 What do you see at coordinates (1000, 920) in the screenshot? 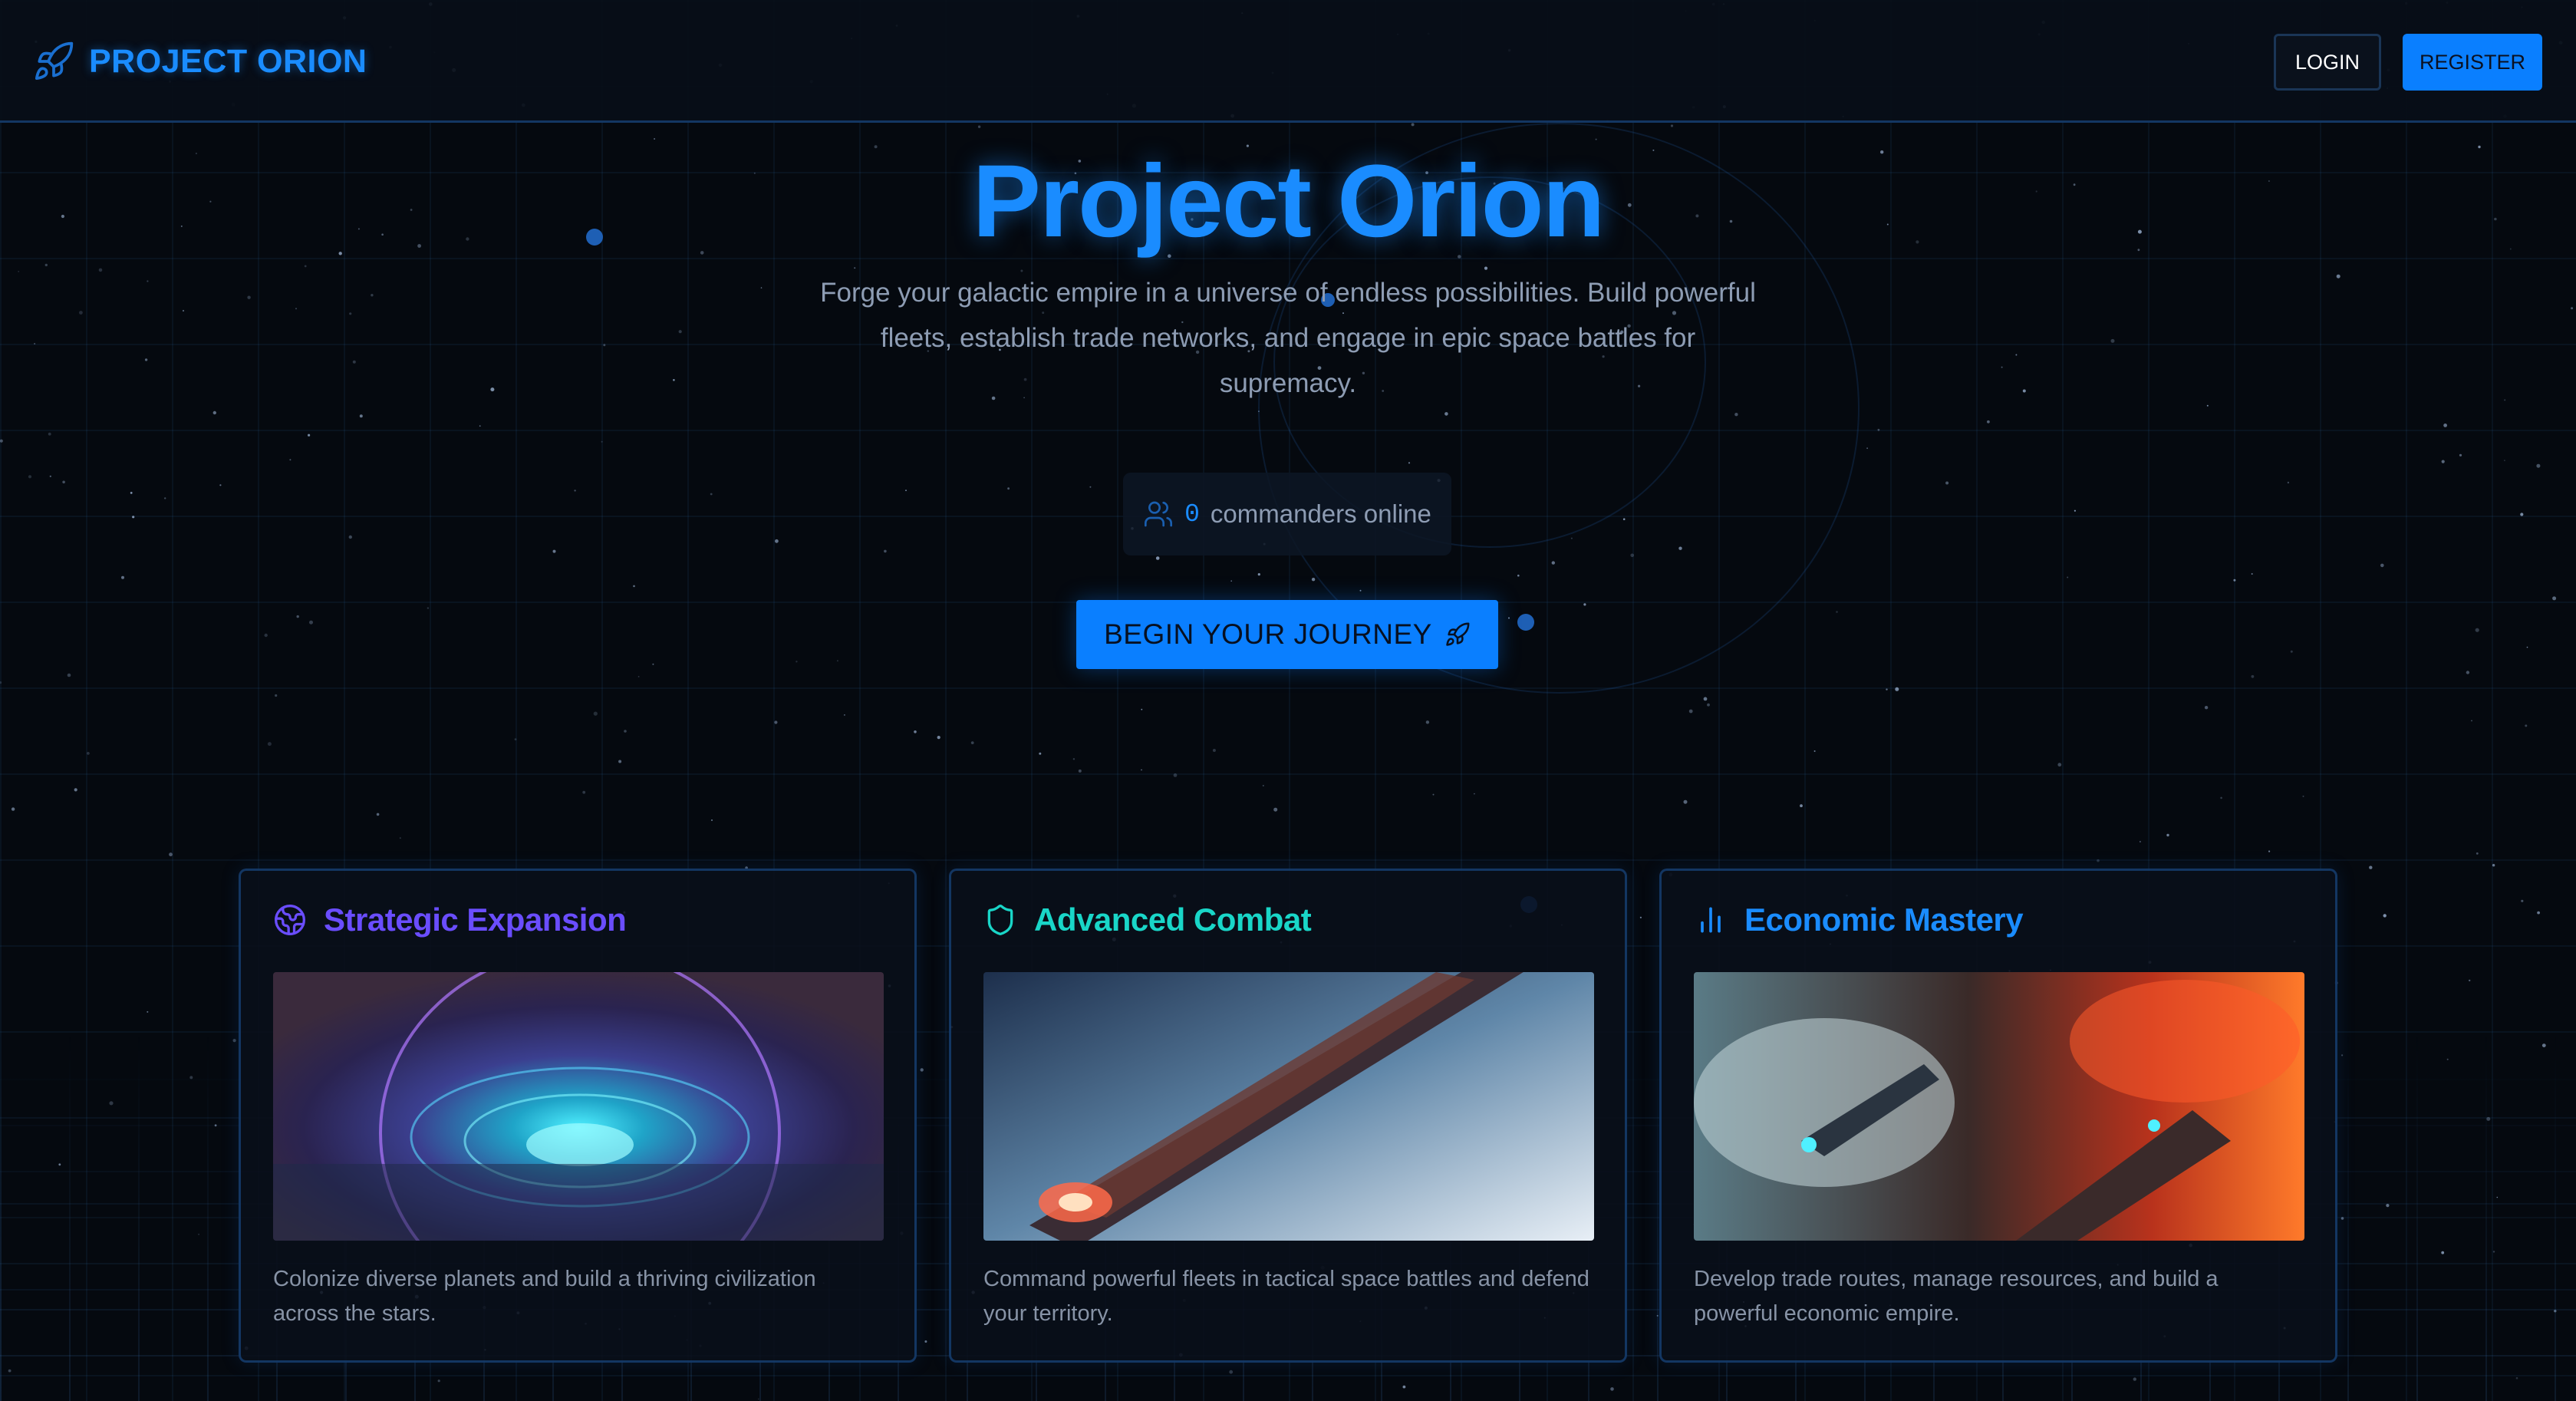
I see `shield-icon` at bounding box center [1000, 920].